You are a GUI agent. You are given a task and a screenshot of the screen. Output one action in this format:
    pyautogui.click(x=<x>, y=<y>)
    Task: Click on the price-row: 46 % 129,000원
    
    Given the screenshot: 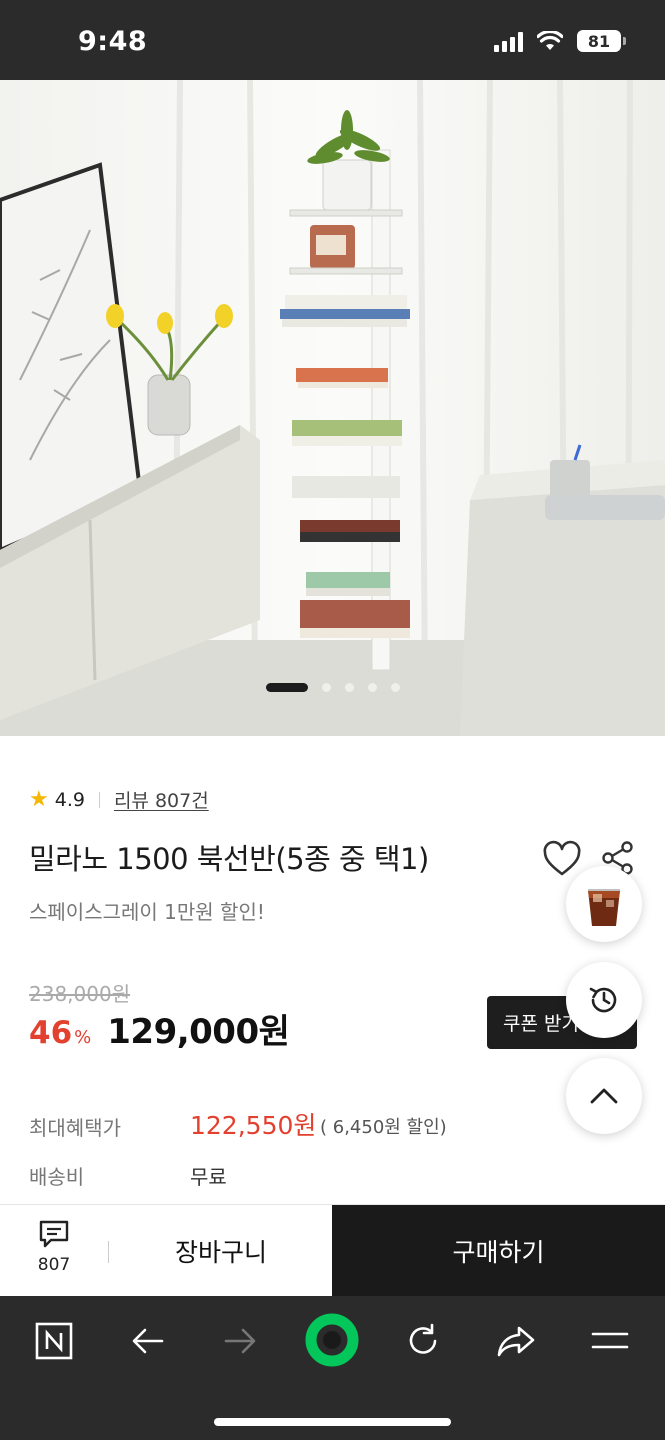 What is the action you would take?
    pyautogui.click(x=159, y=1028)
    